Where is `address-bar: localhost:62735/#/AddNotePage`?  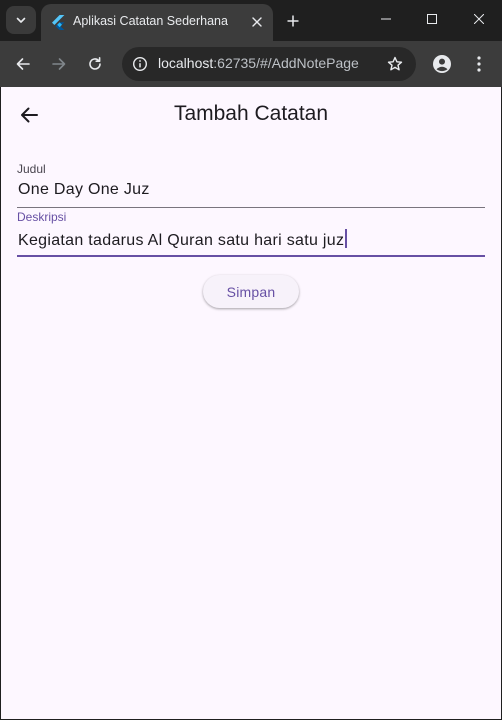
address-bar: localhost:62735/#/AddNotePage is located at coordinates (269, 64).